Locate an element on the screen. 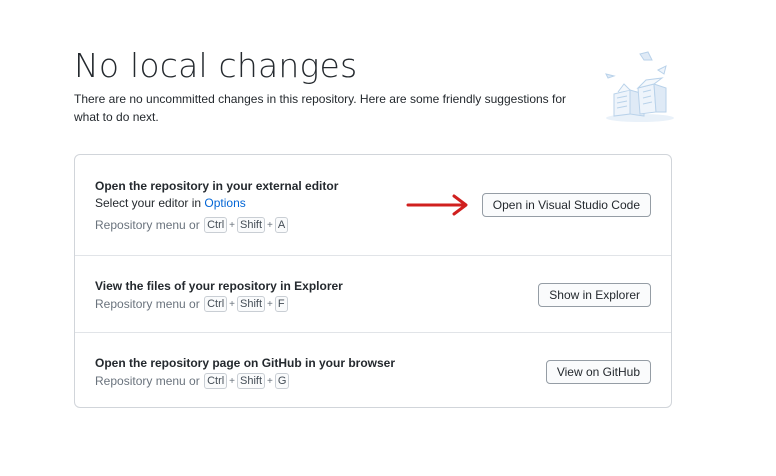  shortcut-hint: Repository menu or Ctrl + Shift + A is located at coordinates (192, 225).